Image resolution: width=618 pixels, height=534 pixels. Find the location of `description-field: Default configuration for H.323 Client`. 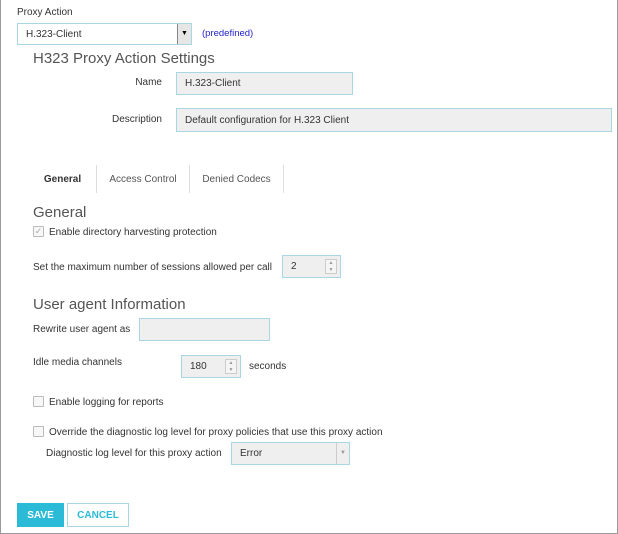

description-field: Default configuration for H.323 Client is located at coordinates (394, 120).